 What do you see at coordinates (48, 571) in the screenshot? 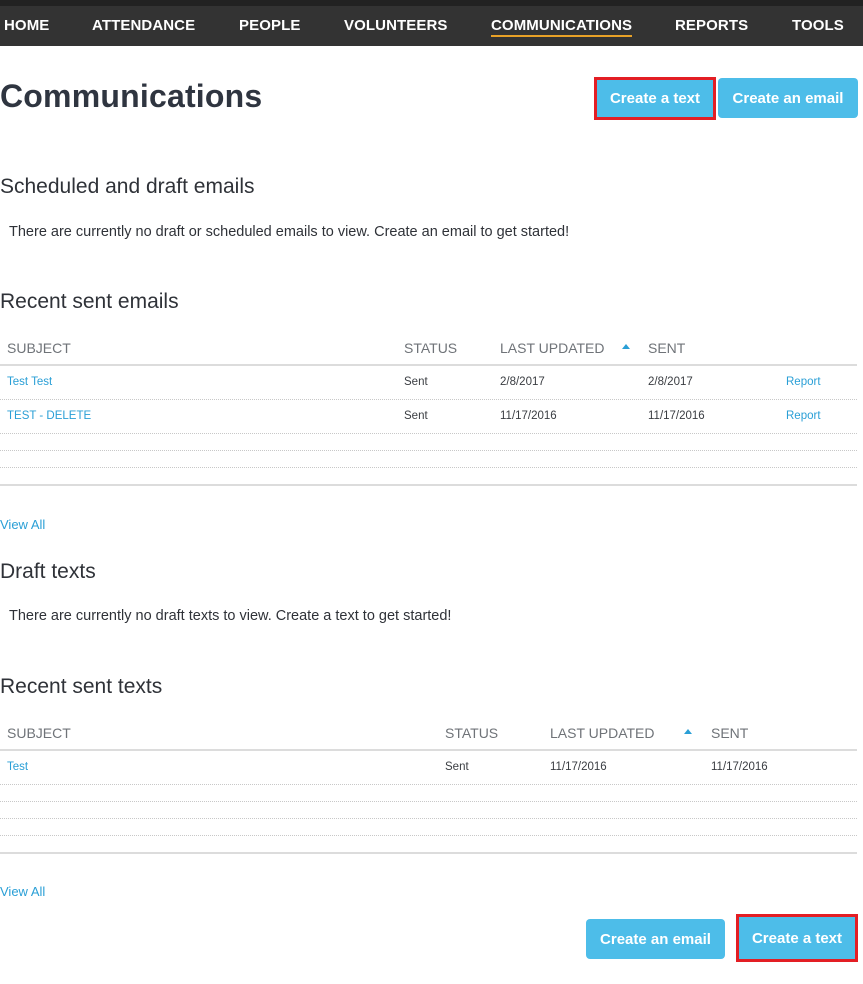
I see `draft-texts-title: Draft texts` at bounding box center [48, 571].